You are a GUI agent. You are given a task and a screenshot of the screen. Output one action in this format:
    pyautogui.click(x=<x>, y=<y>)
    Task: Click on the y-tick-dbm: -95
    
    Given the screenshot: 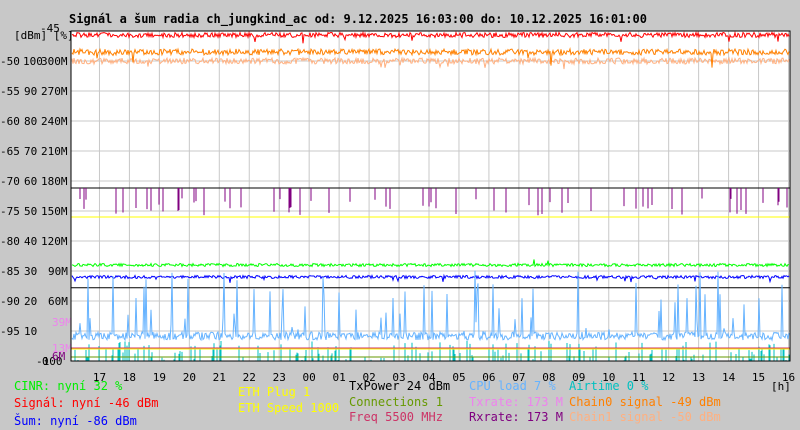 What is the action you would take?
    pyautogui.click(x=10, y=331)
    